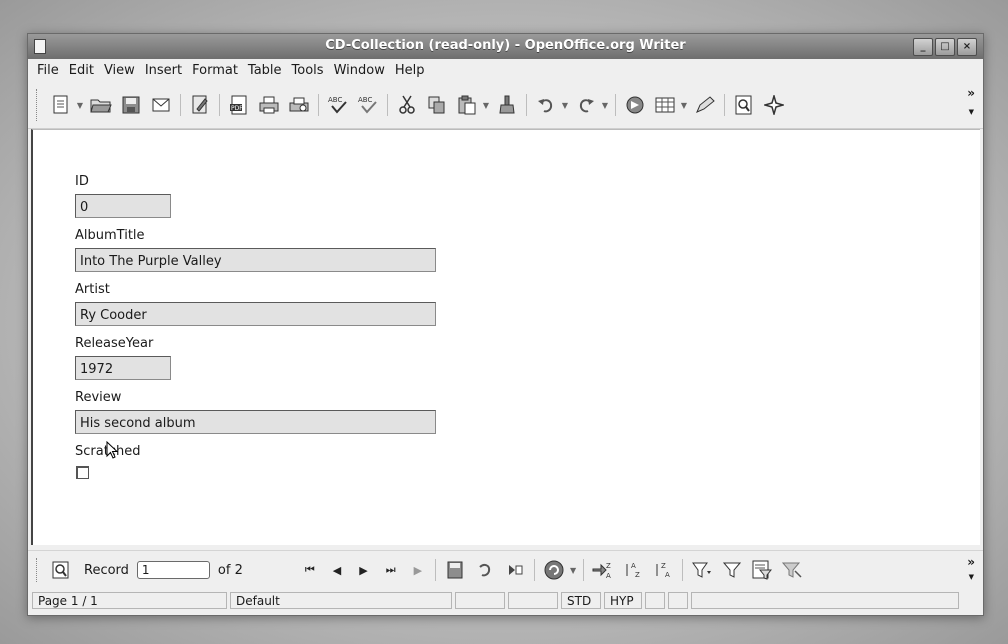  What do you see at coordinates (762, 570) in the screenshot?
I see `standard-filter-icon` at bounding box center [762, 570].